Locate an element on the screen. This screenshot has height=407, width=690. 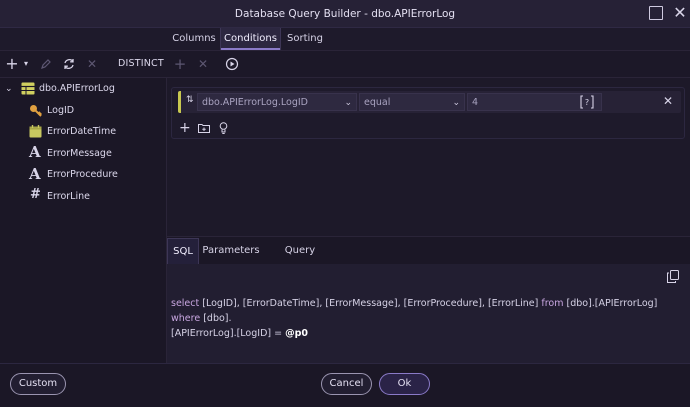
tab-sql: SQL is located at coordinates (183, 251).